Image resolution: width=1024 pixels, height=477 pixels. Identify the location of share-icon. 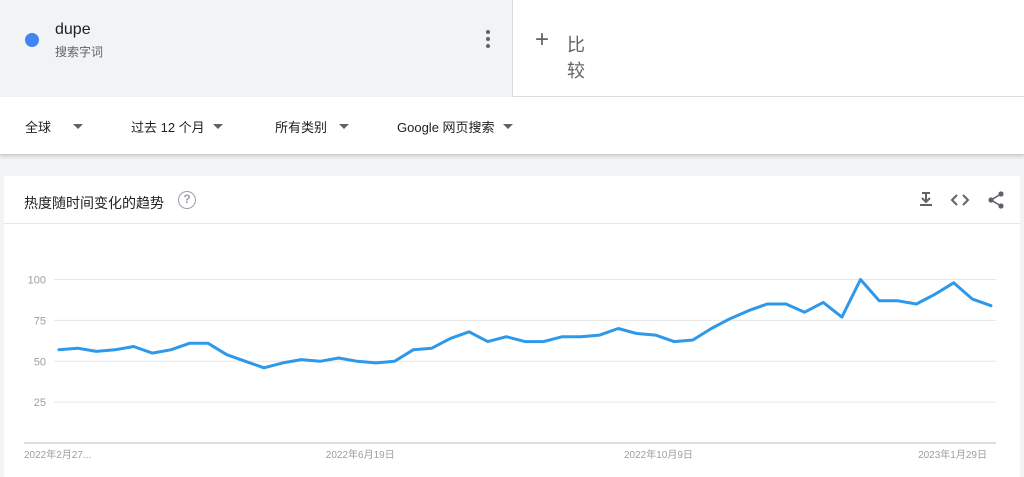
(996, 200).